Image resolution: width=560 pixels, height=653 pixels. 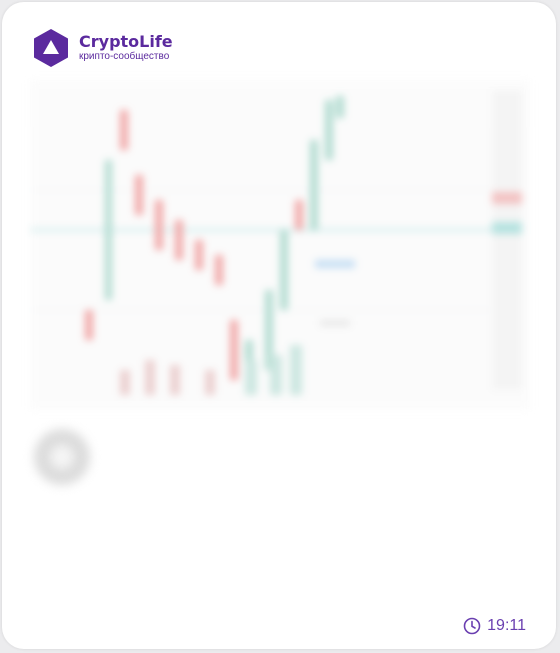 I want to click on message-timestamp: 19:11, so click(x=494, y=626).